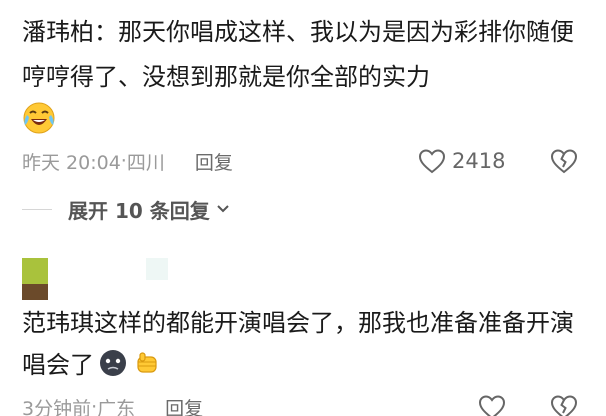  Describe the element at coordinates (35, 271) in the screenshot. I see `avatar-top` at that location.